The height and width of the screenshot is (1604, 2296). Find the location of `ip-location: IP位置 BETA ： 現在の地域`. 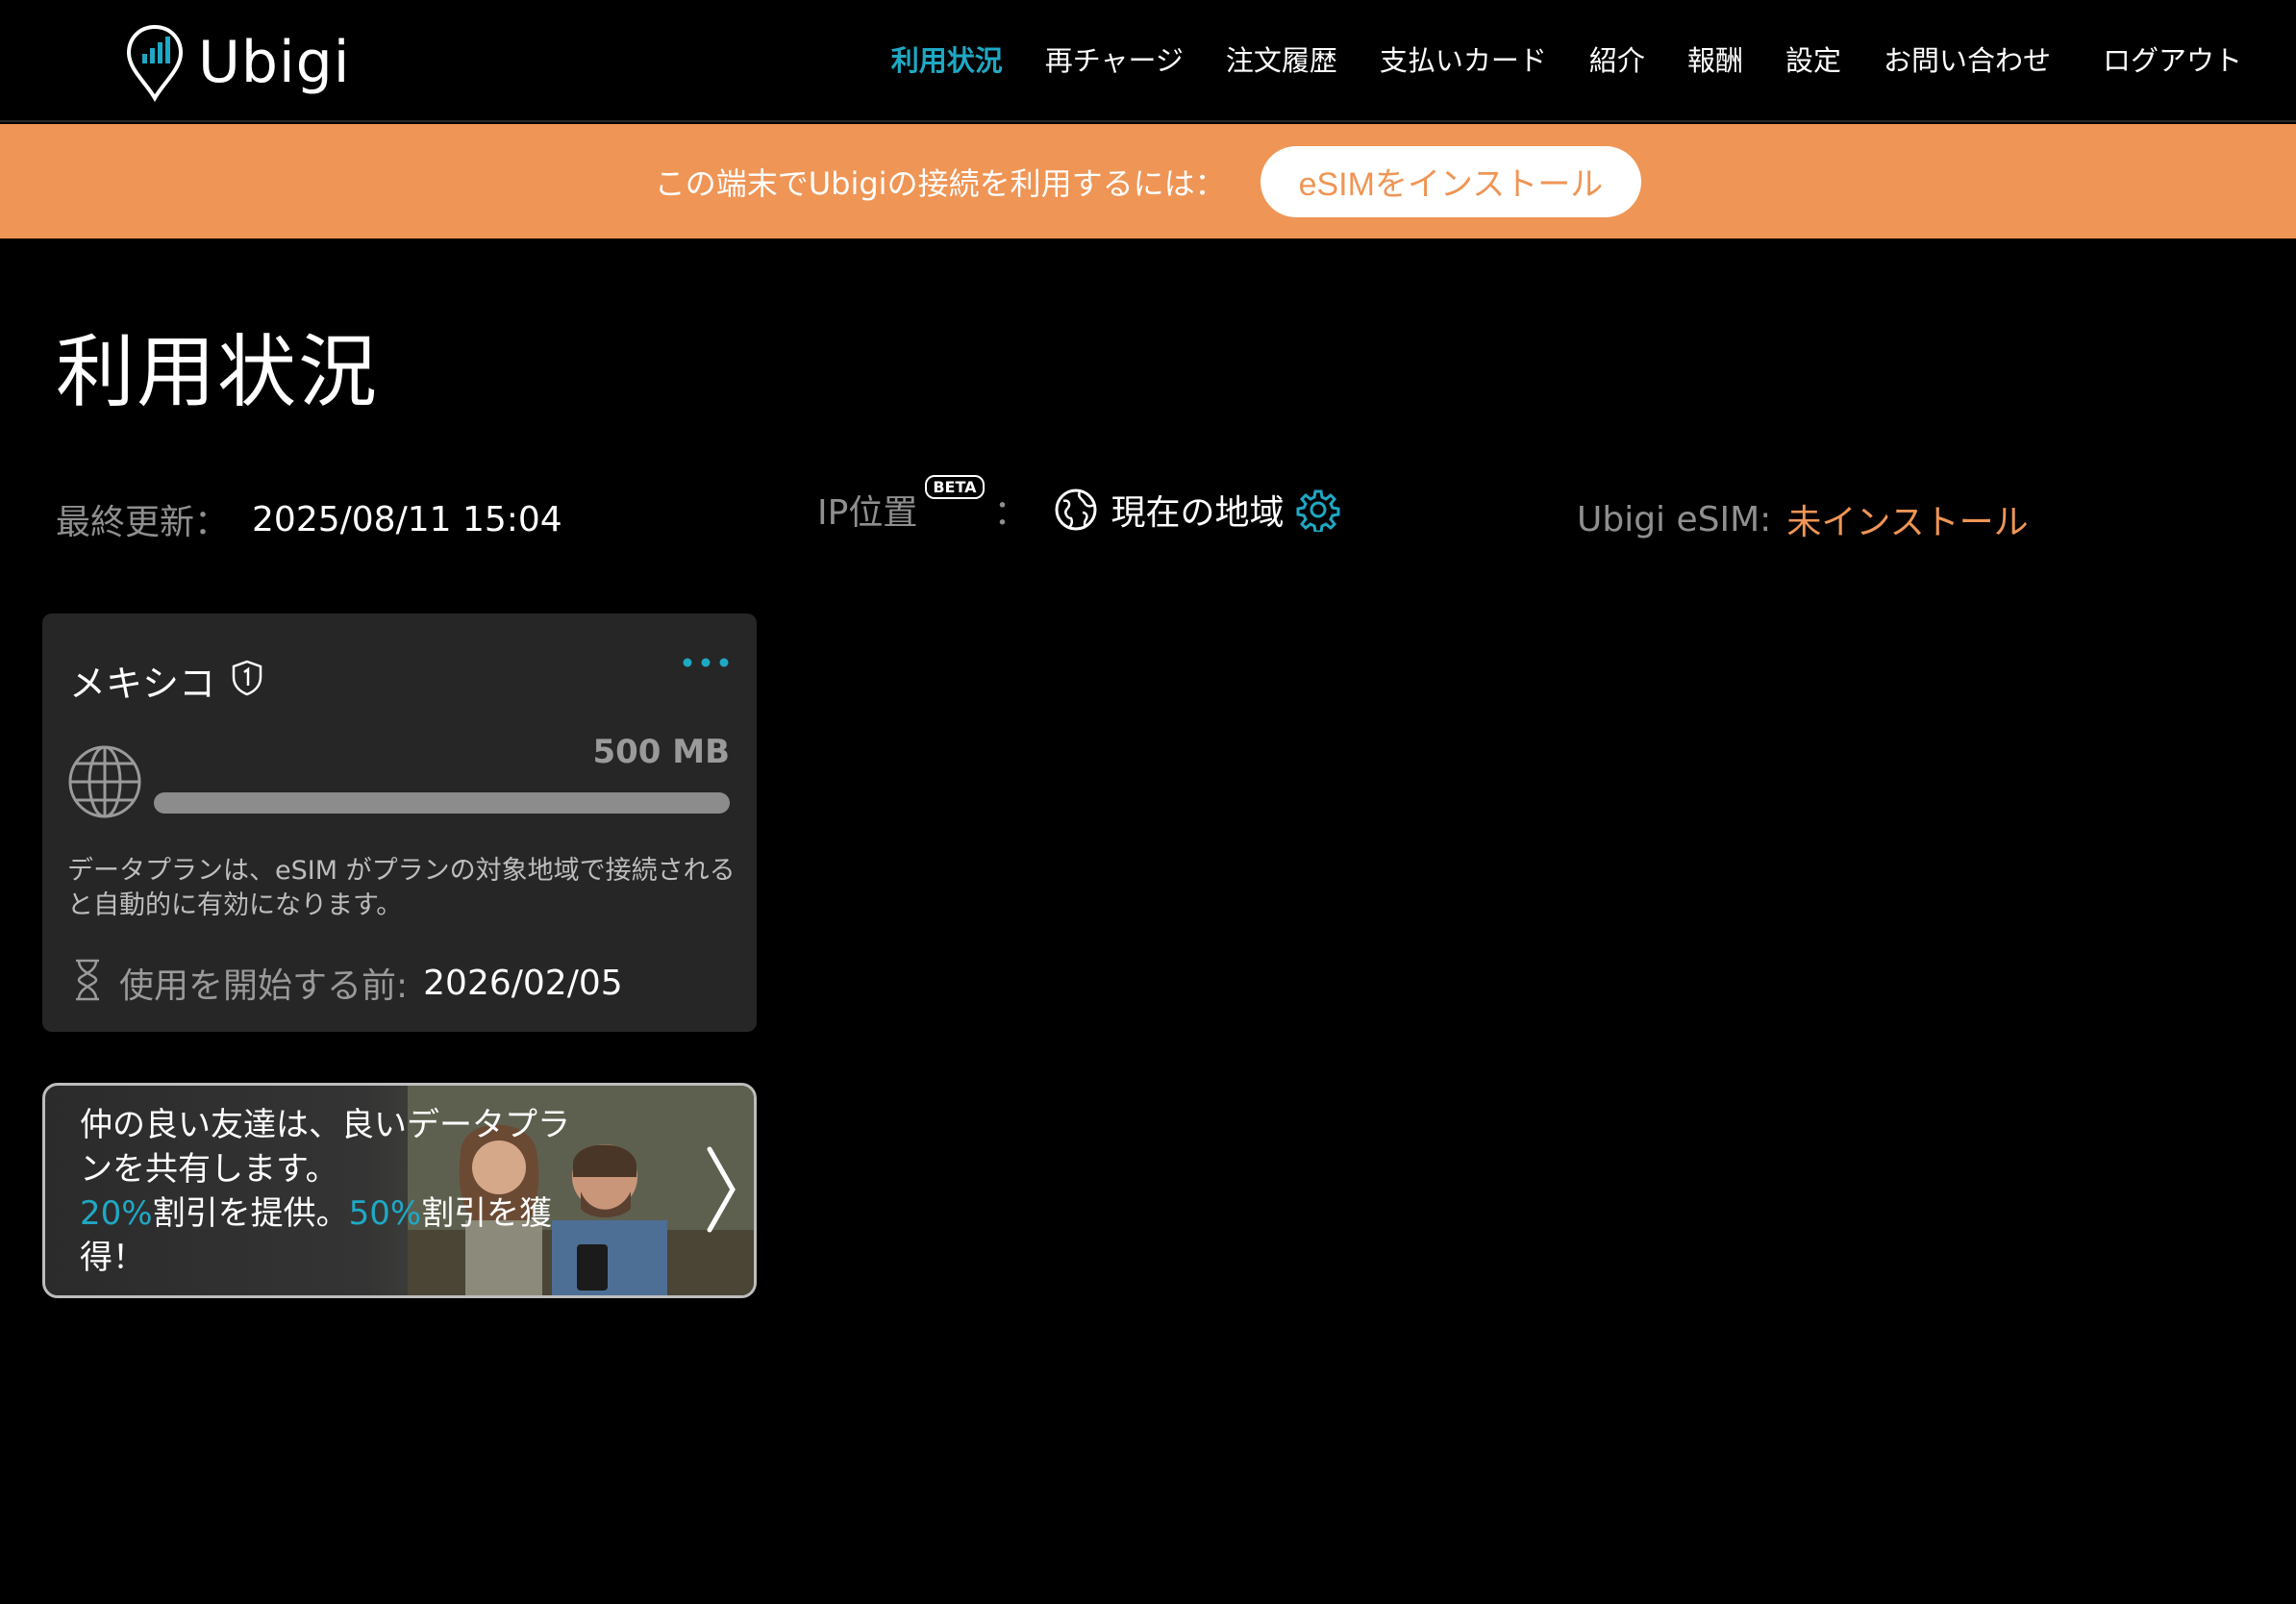

ip-location: IP位置 BETA ： 現在の地域 is located at coordinates (1078, 504).